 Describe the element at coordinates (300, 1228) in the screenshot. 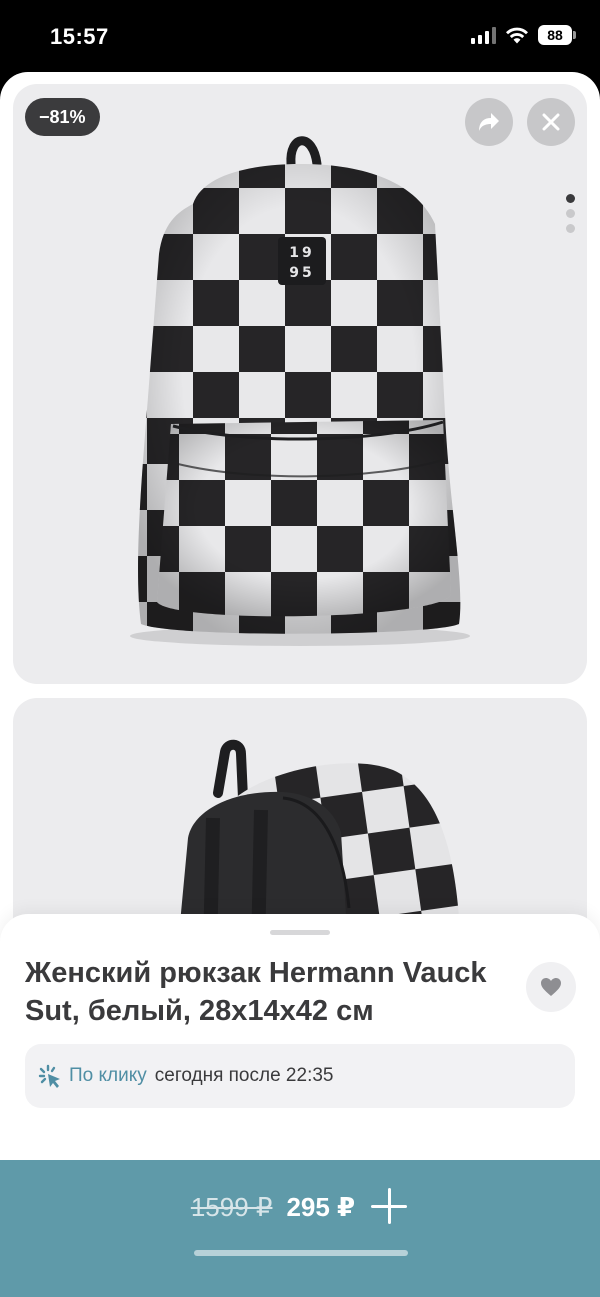

I see `add-to-cart-button: 1599 ₽ 295 ₽` at that location.